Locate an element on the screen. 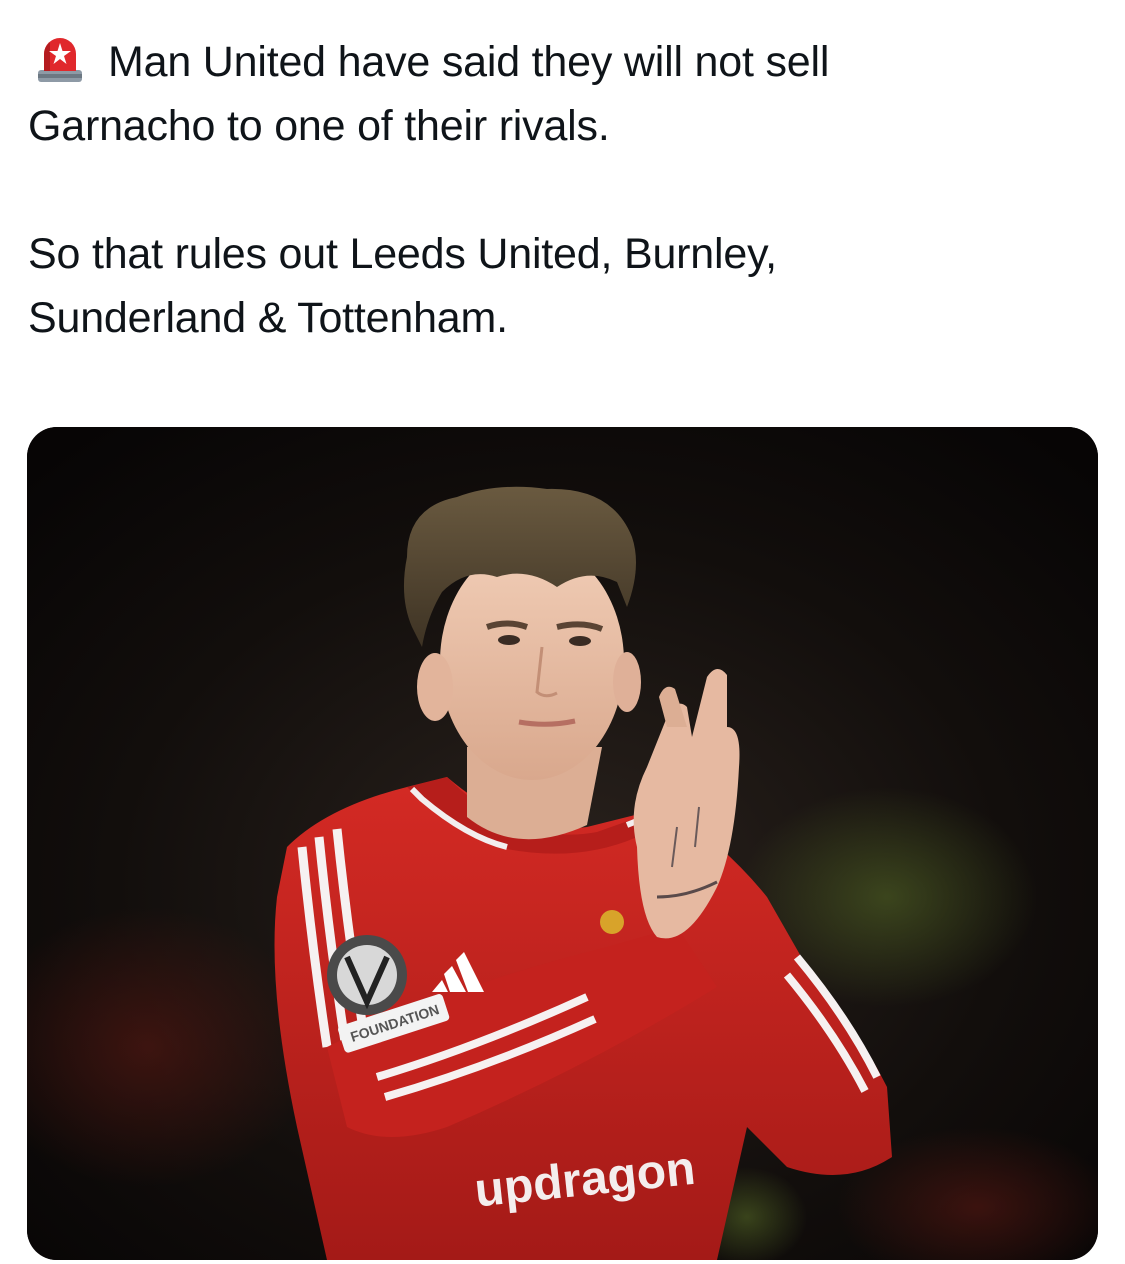  tweet-line-3: So that rules out Leeds United, Burnley, is located at coordinates (402, 254).